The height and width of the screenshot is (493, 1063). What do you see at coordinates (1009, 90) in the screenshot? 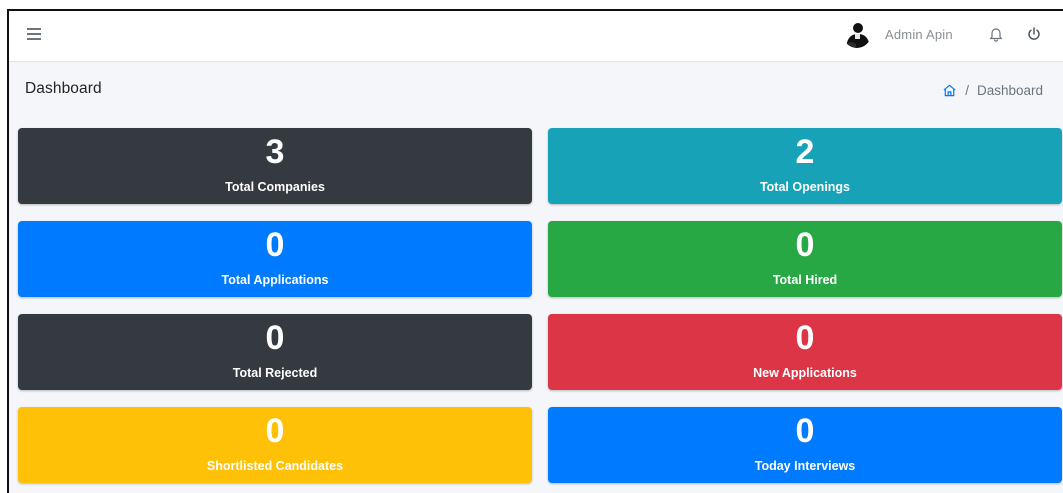
I see `breadcrumb-current: Dashboard` at bounding box center [1009, 90].